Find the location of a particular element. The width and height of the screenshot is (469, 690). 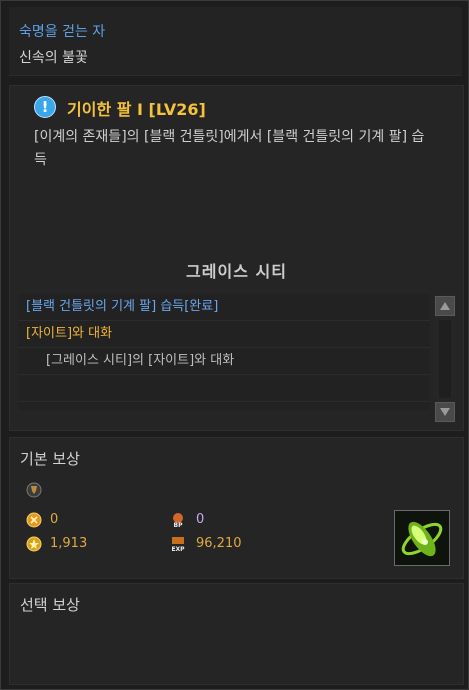

coin-value: 0 is located at coordinates (54, 519).